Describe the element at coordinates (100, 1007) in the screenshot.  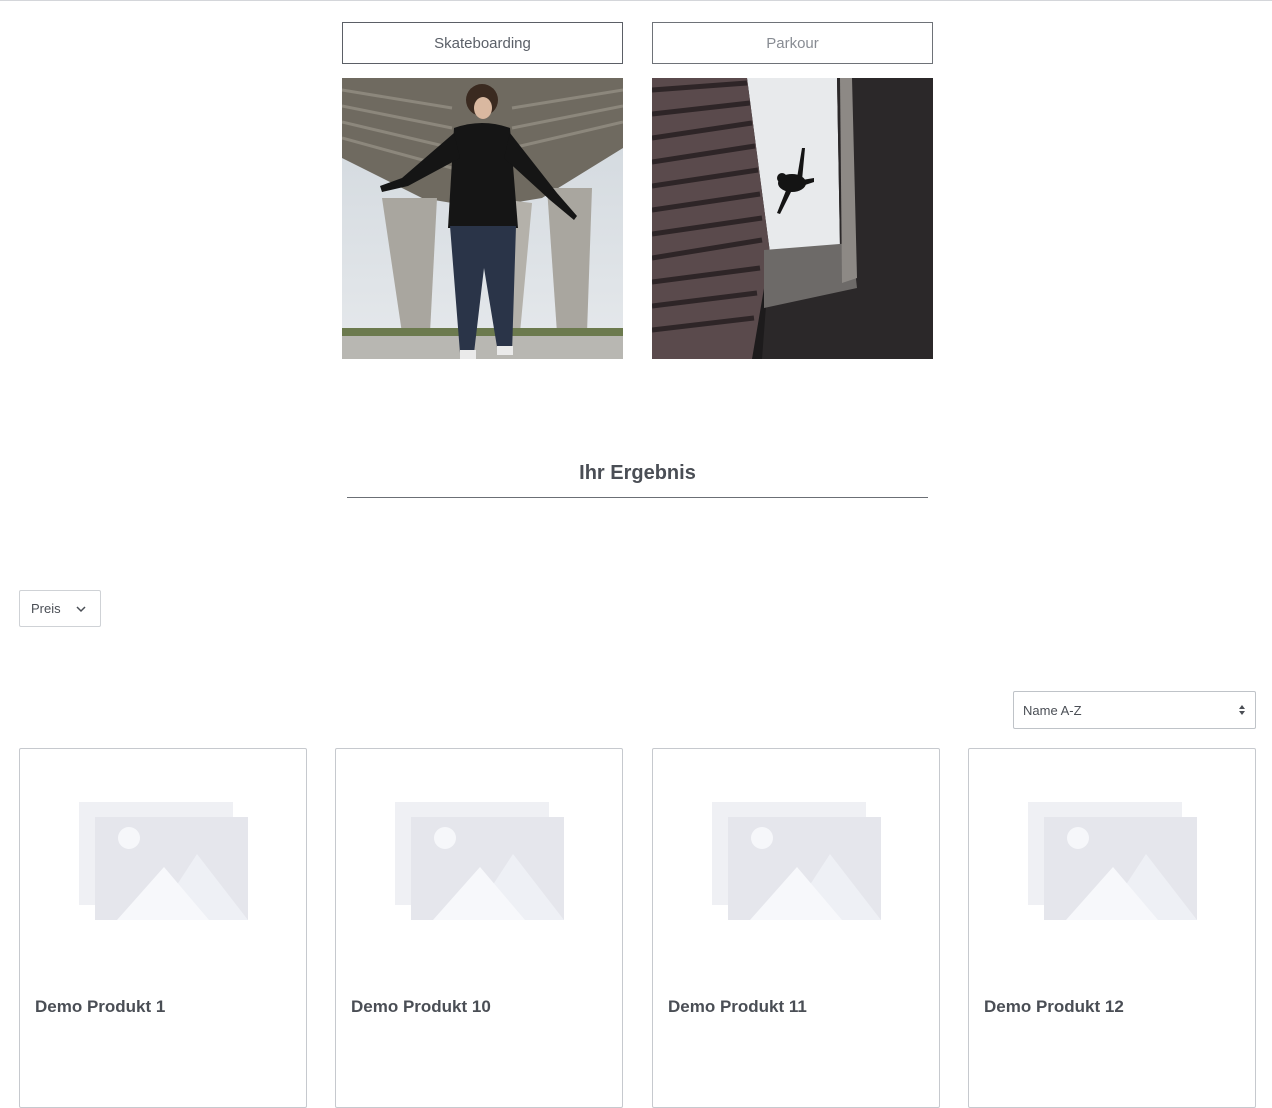
I see `product-name: Demo Produkt 1` at that location.